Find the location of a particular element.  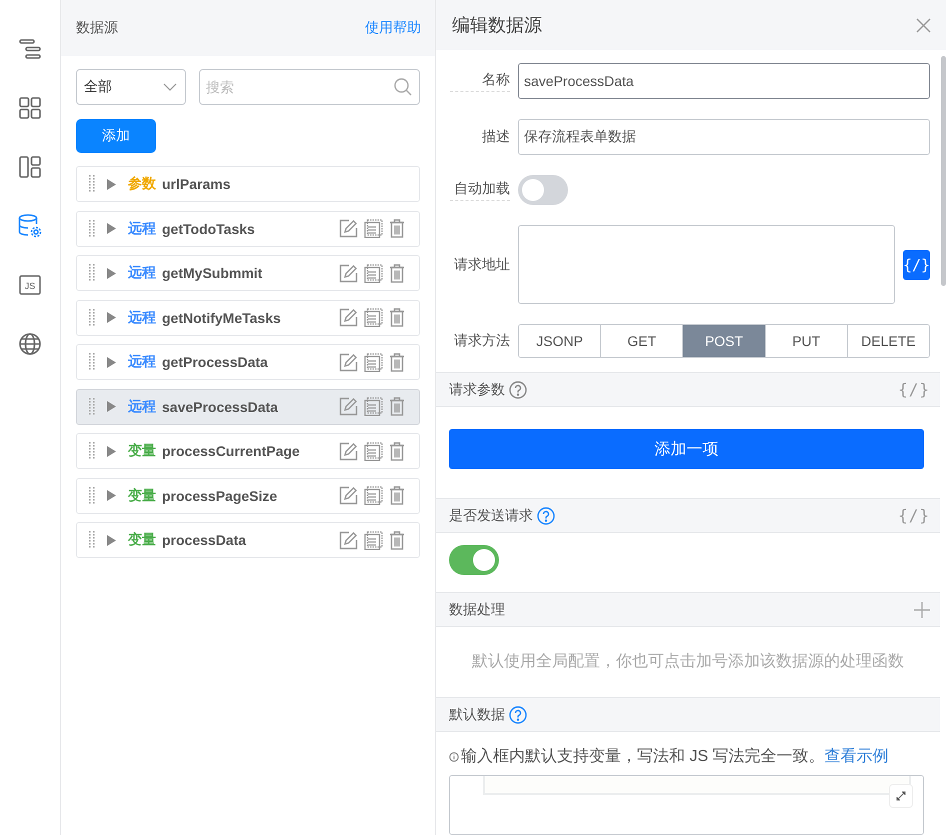

expand-button is located at coordinates (901, 796).